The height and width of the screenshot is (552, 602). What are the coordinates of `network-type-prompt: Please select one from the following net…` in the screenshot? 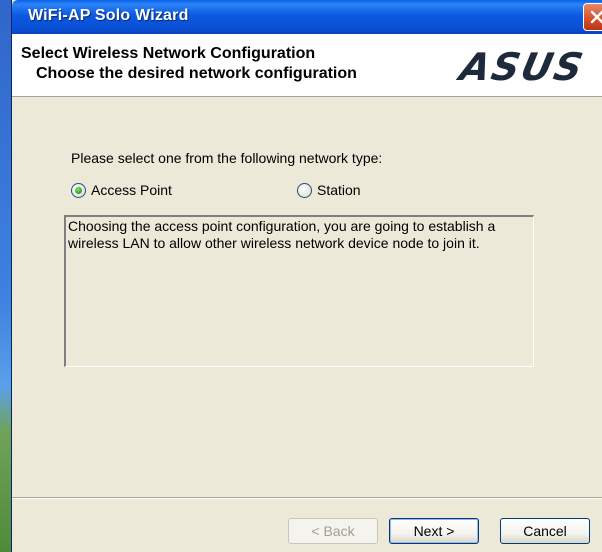 It's located at (227, 158).